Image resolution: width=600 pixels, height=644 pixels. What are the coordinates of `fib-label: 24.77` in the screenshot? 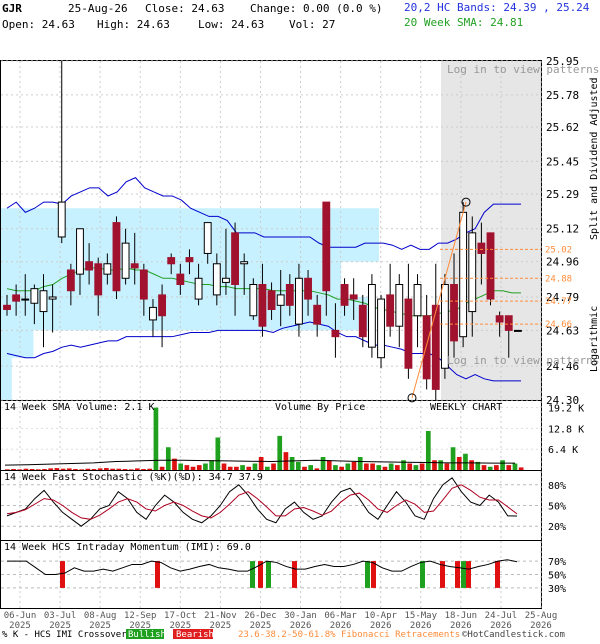 It's located at (558, 302).